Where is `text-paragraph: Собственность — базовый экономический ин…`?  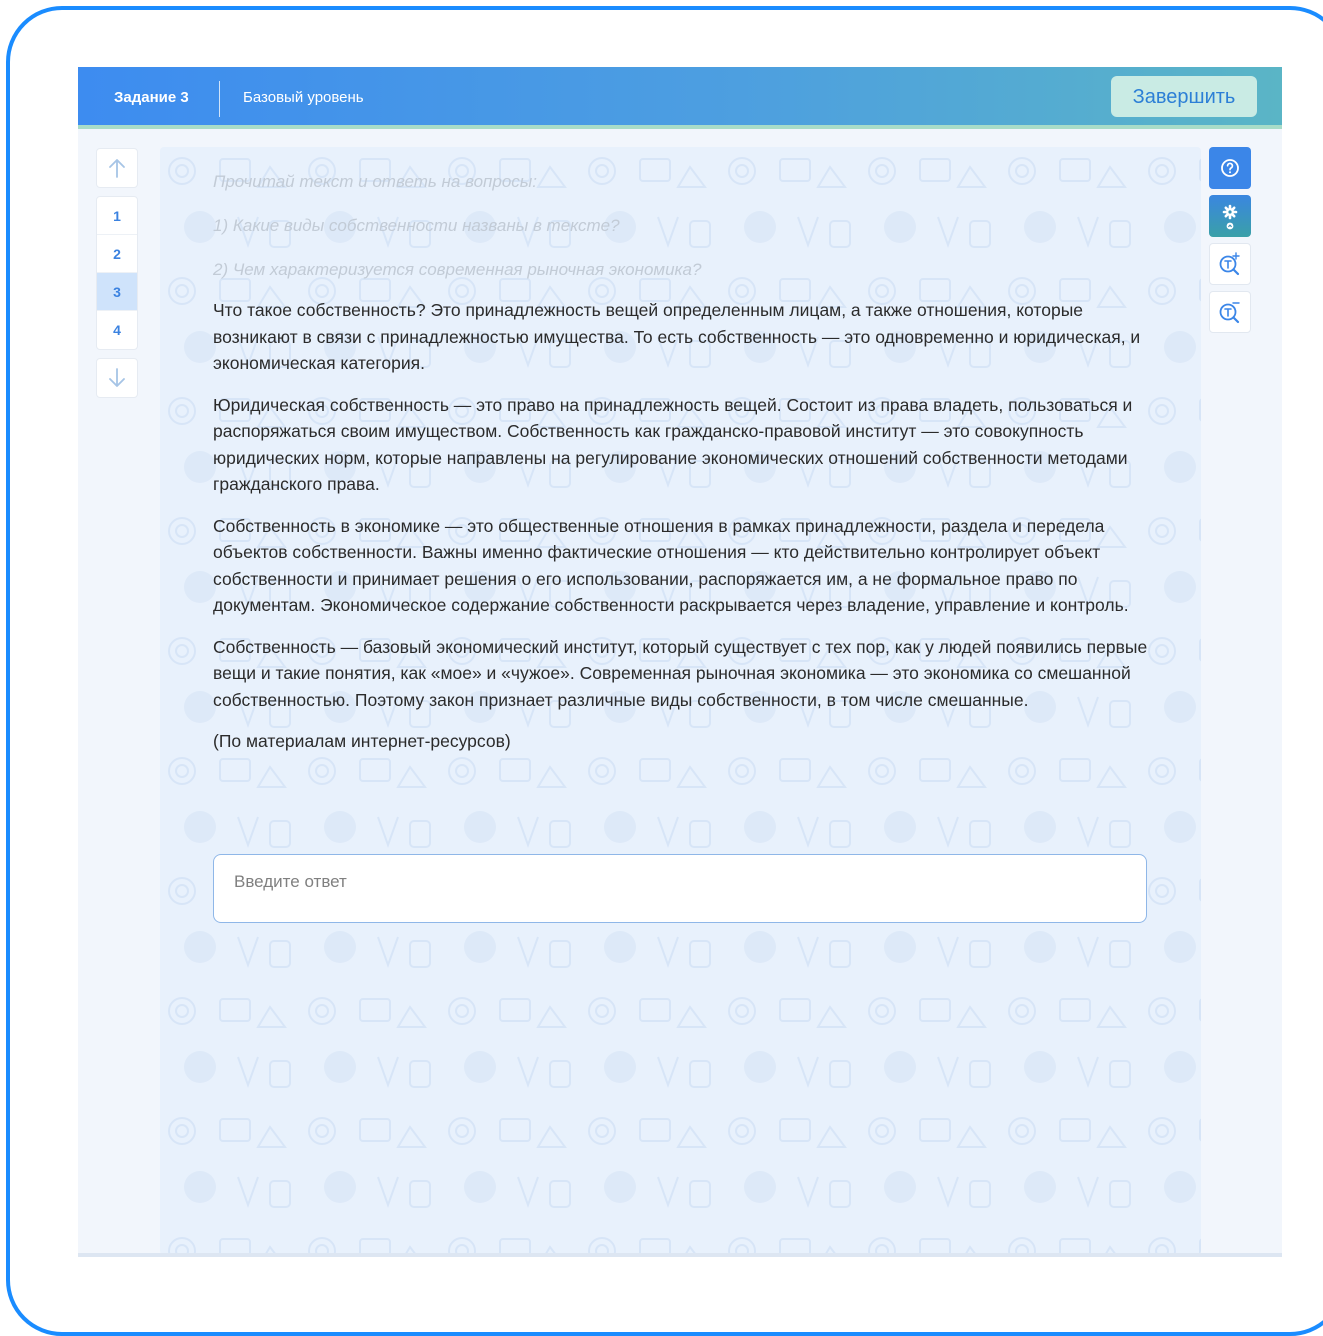
text-paragraph: Собственность — базовый экономический ин… is located at coordinates (680, 673).